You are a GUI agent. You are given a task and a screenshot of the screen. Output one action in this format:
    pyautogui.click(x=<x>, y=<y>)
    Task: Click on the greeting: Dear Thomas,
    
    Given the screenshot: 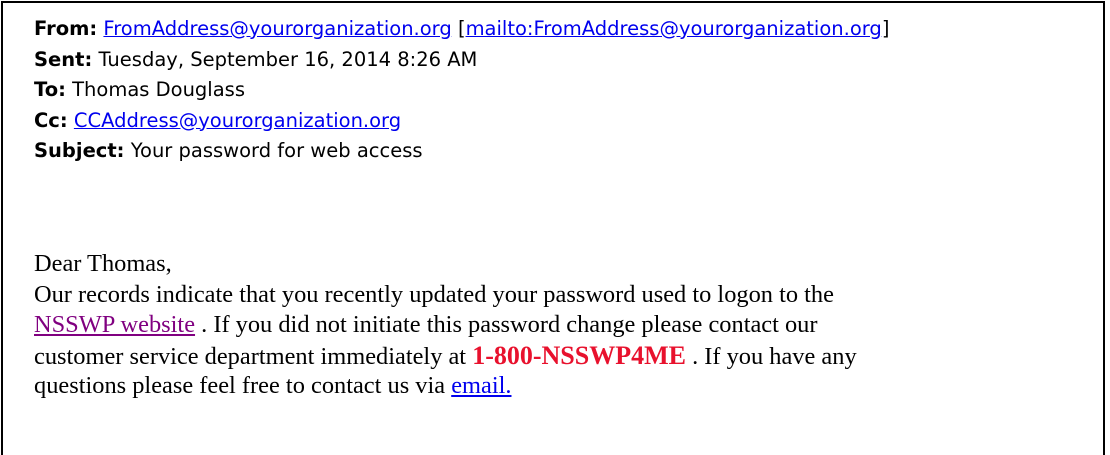 What is the action you would take?
    pyautogui.click(x=103, y=263)
    